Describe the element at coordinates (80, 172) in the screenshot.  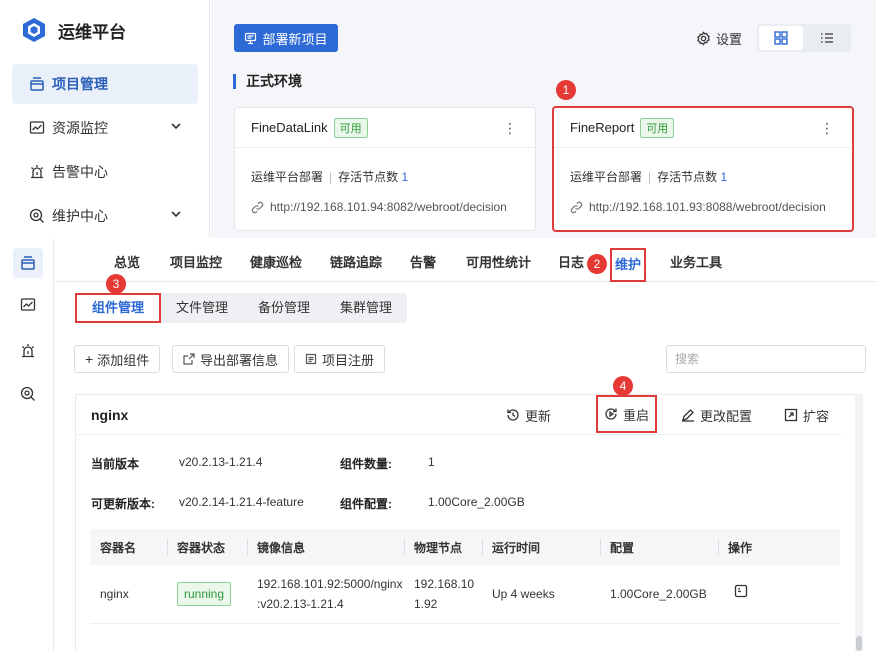
I see `sidebar-item-label: 告警中心` at that location.